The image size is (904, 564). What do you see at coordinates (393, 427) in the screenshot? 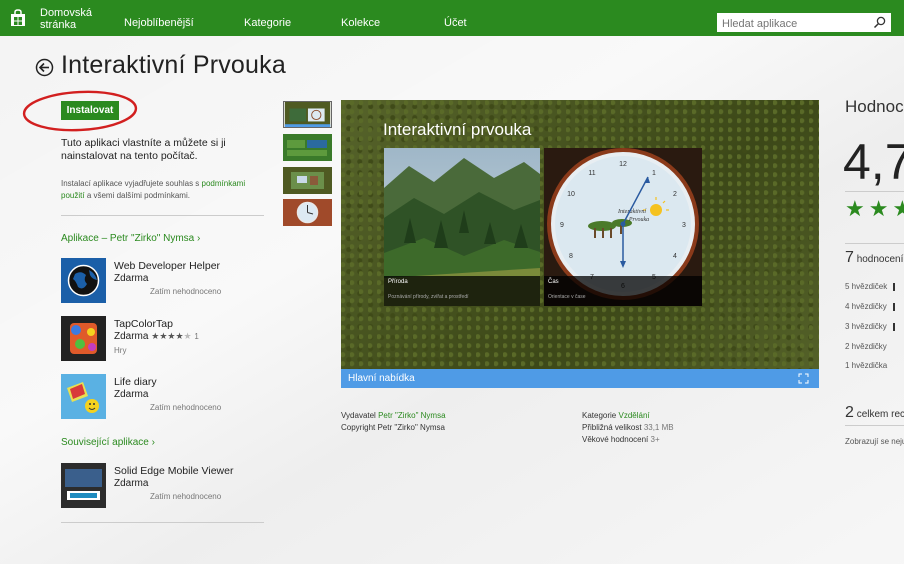
I see `copyright: Copyright Petr "Zirko" Nymsa` at bounding box center [393, 427].